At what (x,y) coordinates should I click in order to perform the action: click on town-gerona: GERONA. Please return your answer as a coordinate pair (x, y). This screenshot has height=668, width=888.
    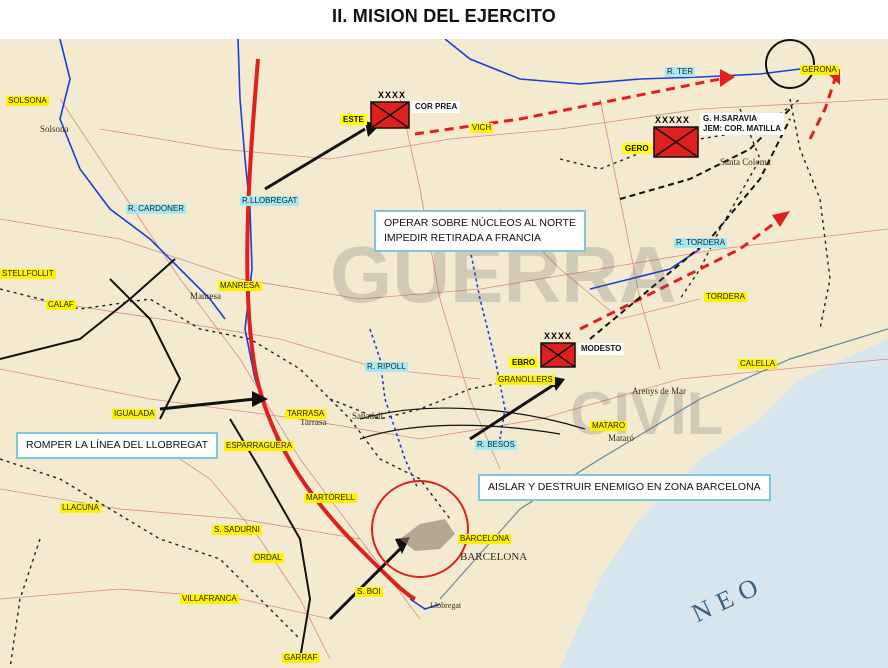
    Looking at the image, I should click on (819, 70).